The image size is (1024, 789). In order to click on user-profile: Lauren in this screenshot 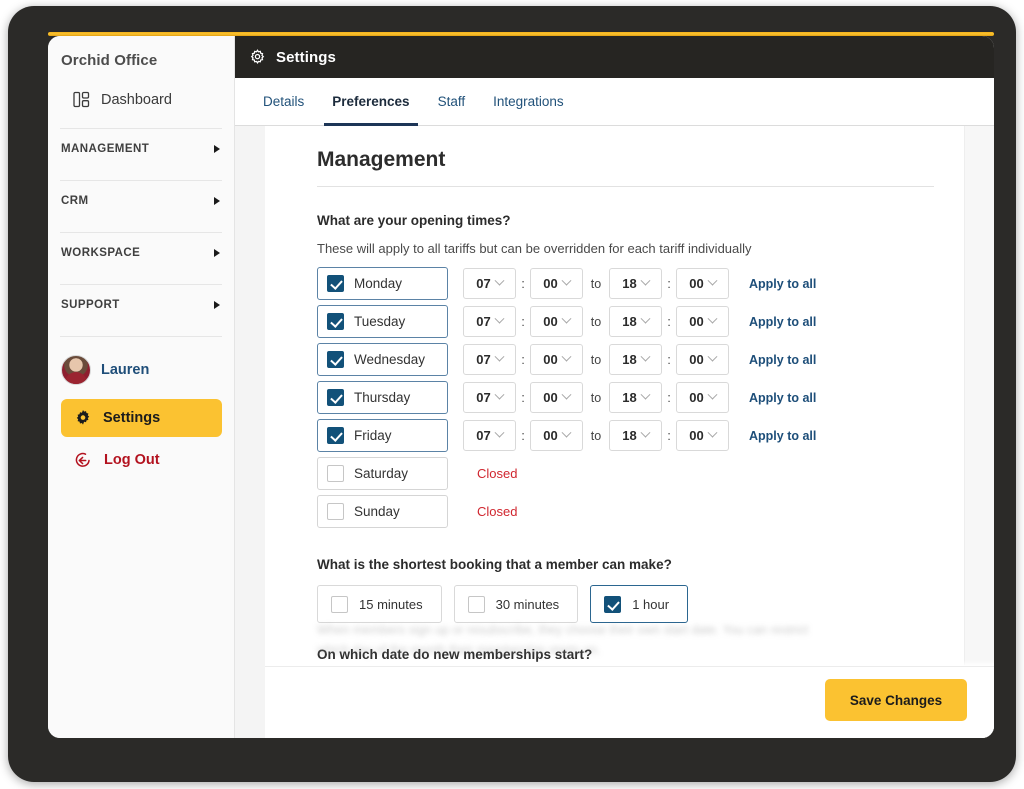, I will do `click(141, 361)`.